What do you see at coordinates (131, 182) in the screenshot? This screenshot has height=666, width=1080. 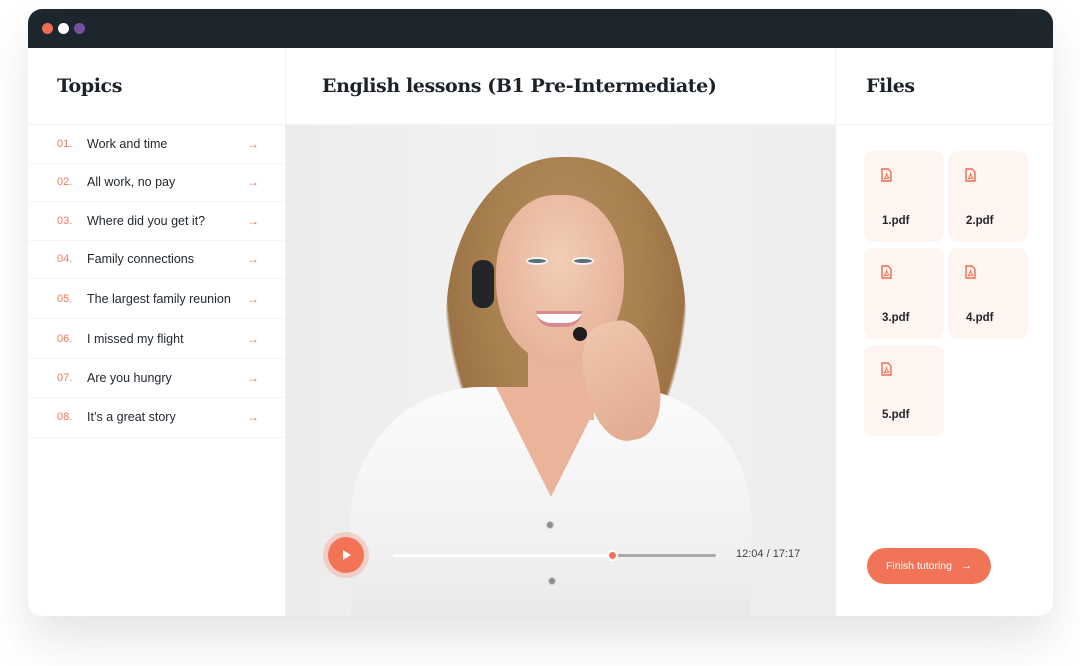 I see `topic-label: All work, no pay` at bounding box center [131, 182].